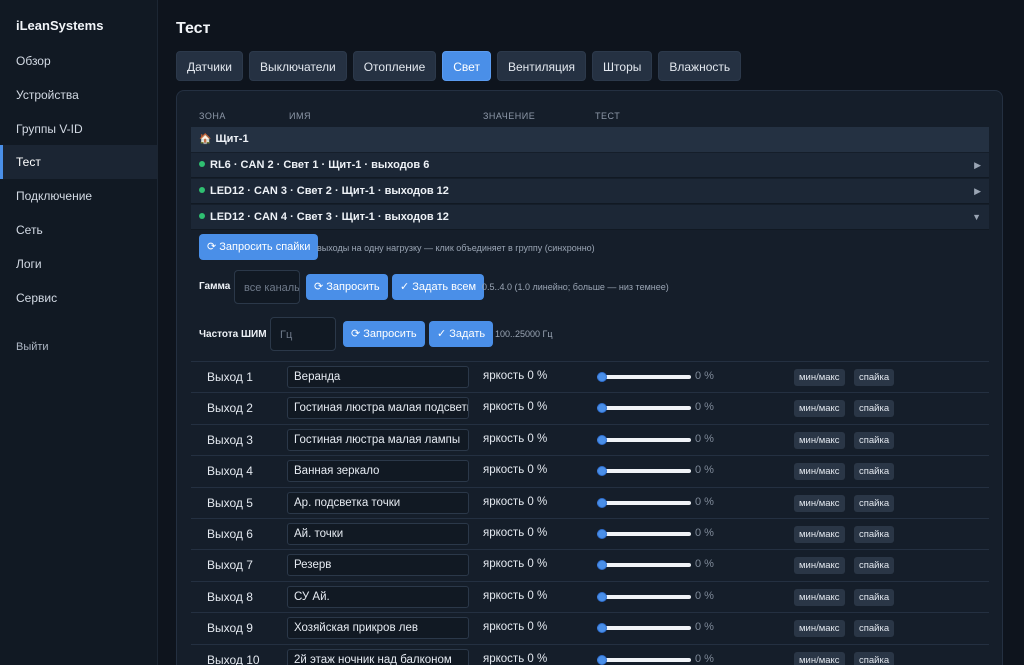 This screenshot has width=1024, height=665. I want to click on sidebar-item-test: Тест, so click(78, 162).